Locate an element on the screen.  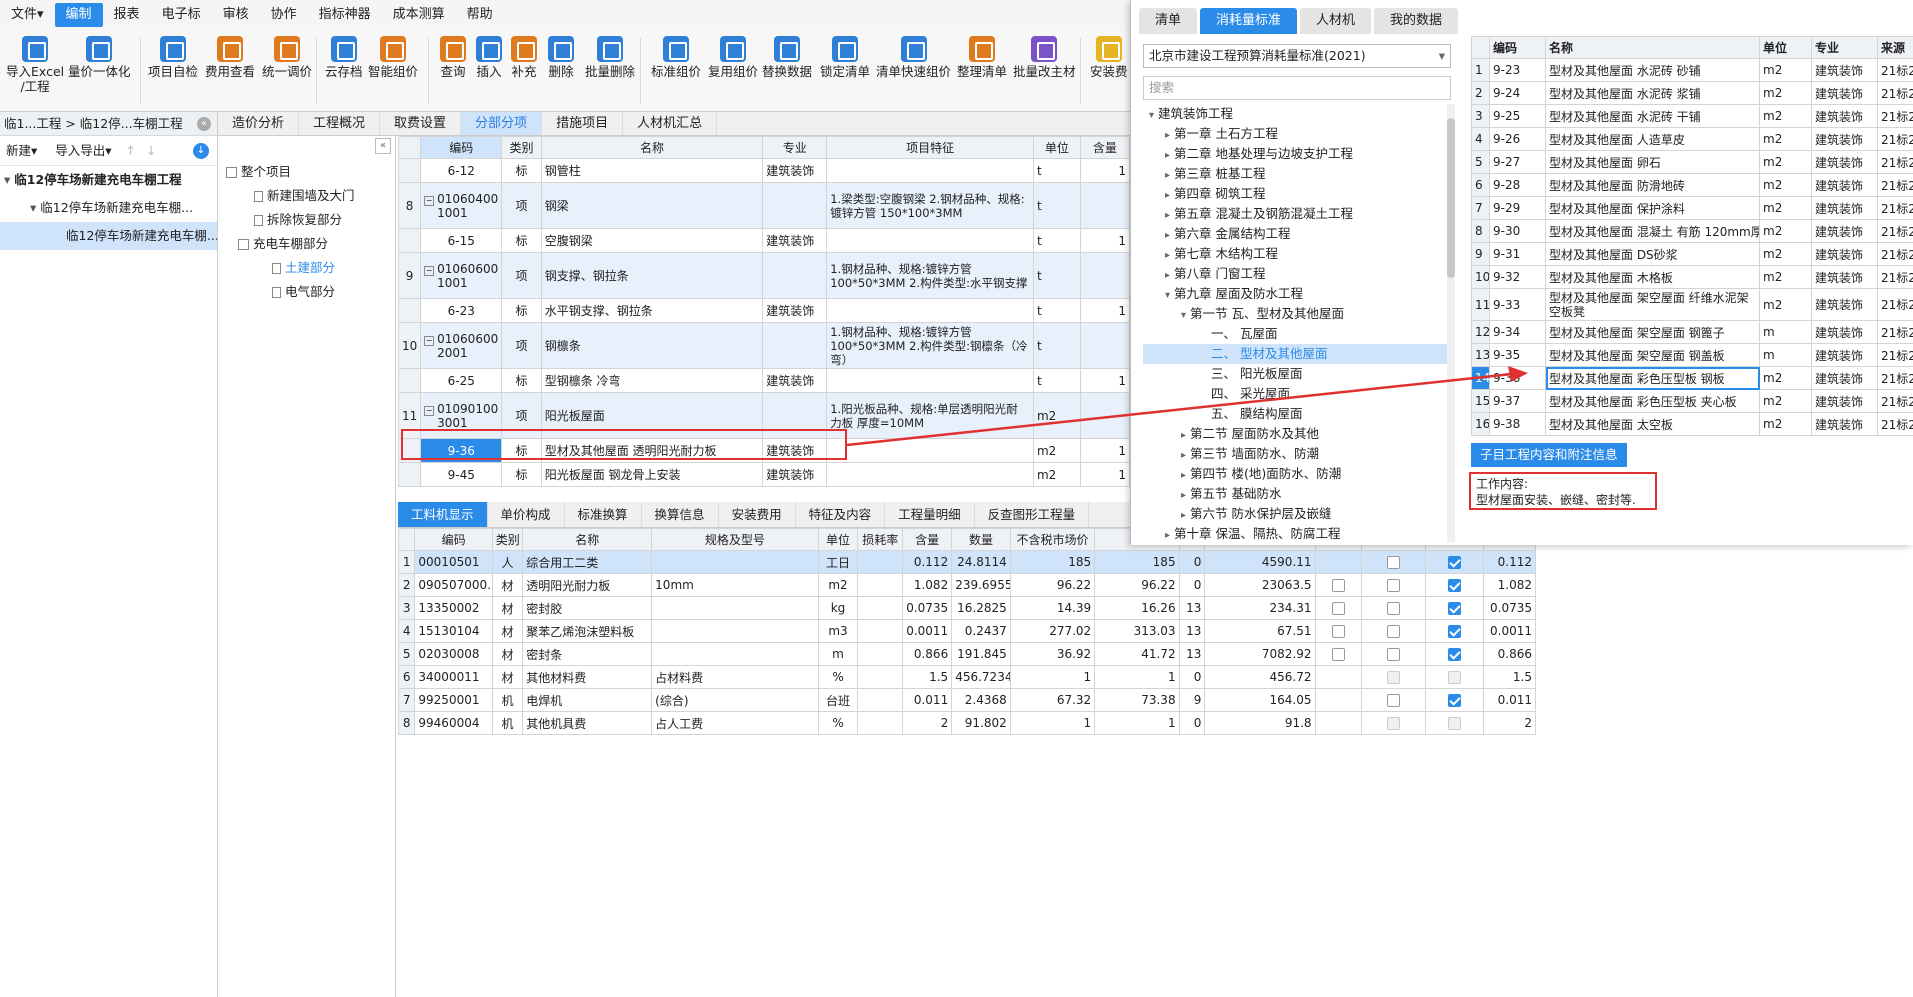
chapter-tree-item: 五、 膜结构屋面 is located at coordinates (1297, 414).